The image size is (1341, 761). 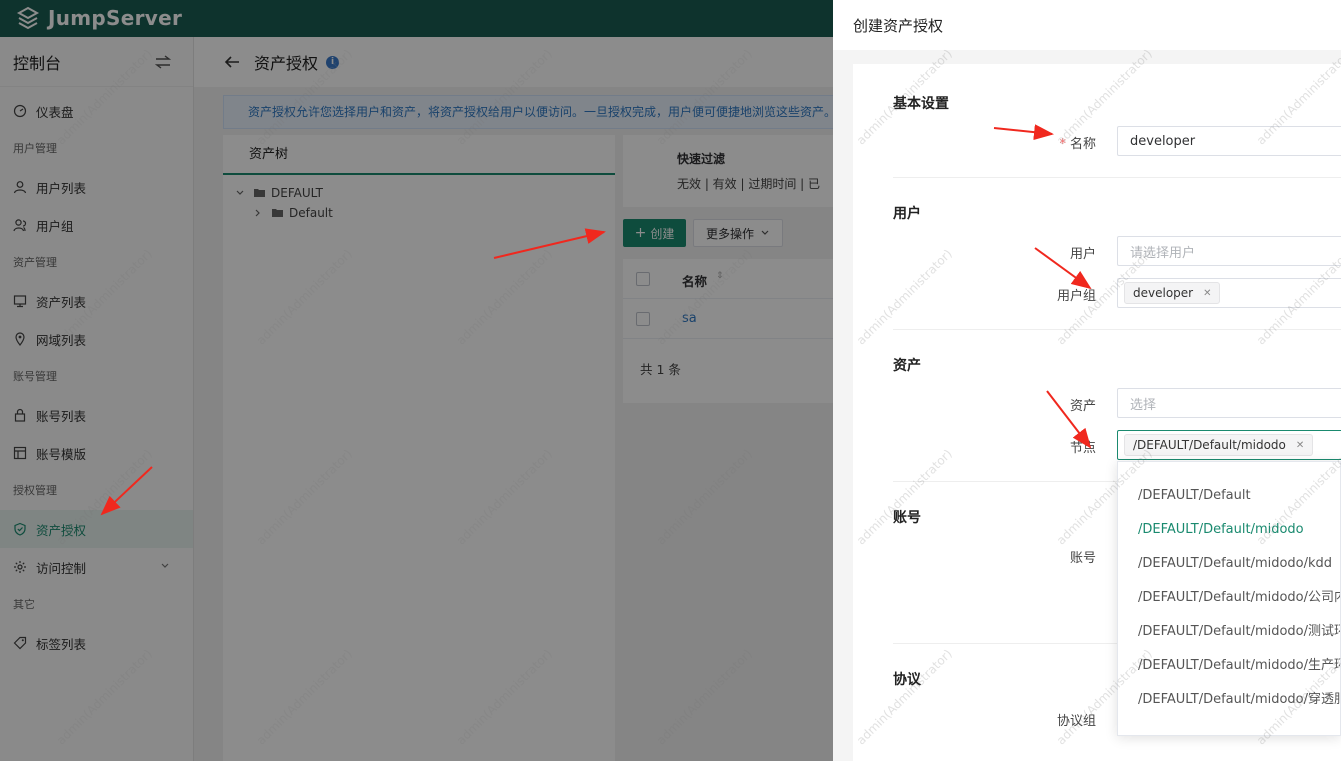 I want to click on dropdown-option: /DEFAULT/Default/midodo/kdd, so click(x=1229, y=564).